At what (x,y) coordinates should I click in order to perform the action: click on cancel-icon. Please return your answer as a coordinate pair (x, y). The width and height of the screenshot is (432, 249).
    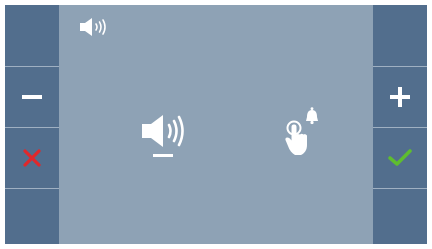
    Looking at the image, I should click on (32, 158).